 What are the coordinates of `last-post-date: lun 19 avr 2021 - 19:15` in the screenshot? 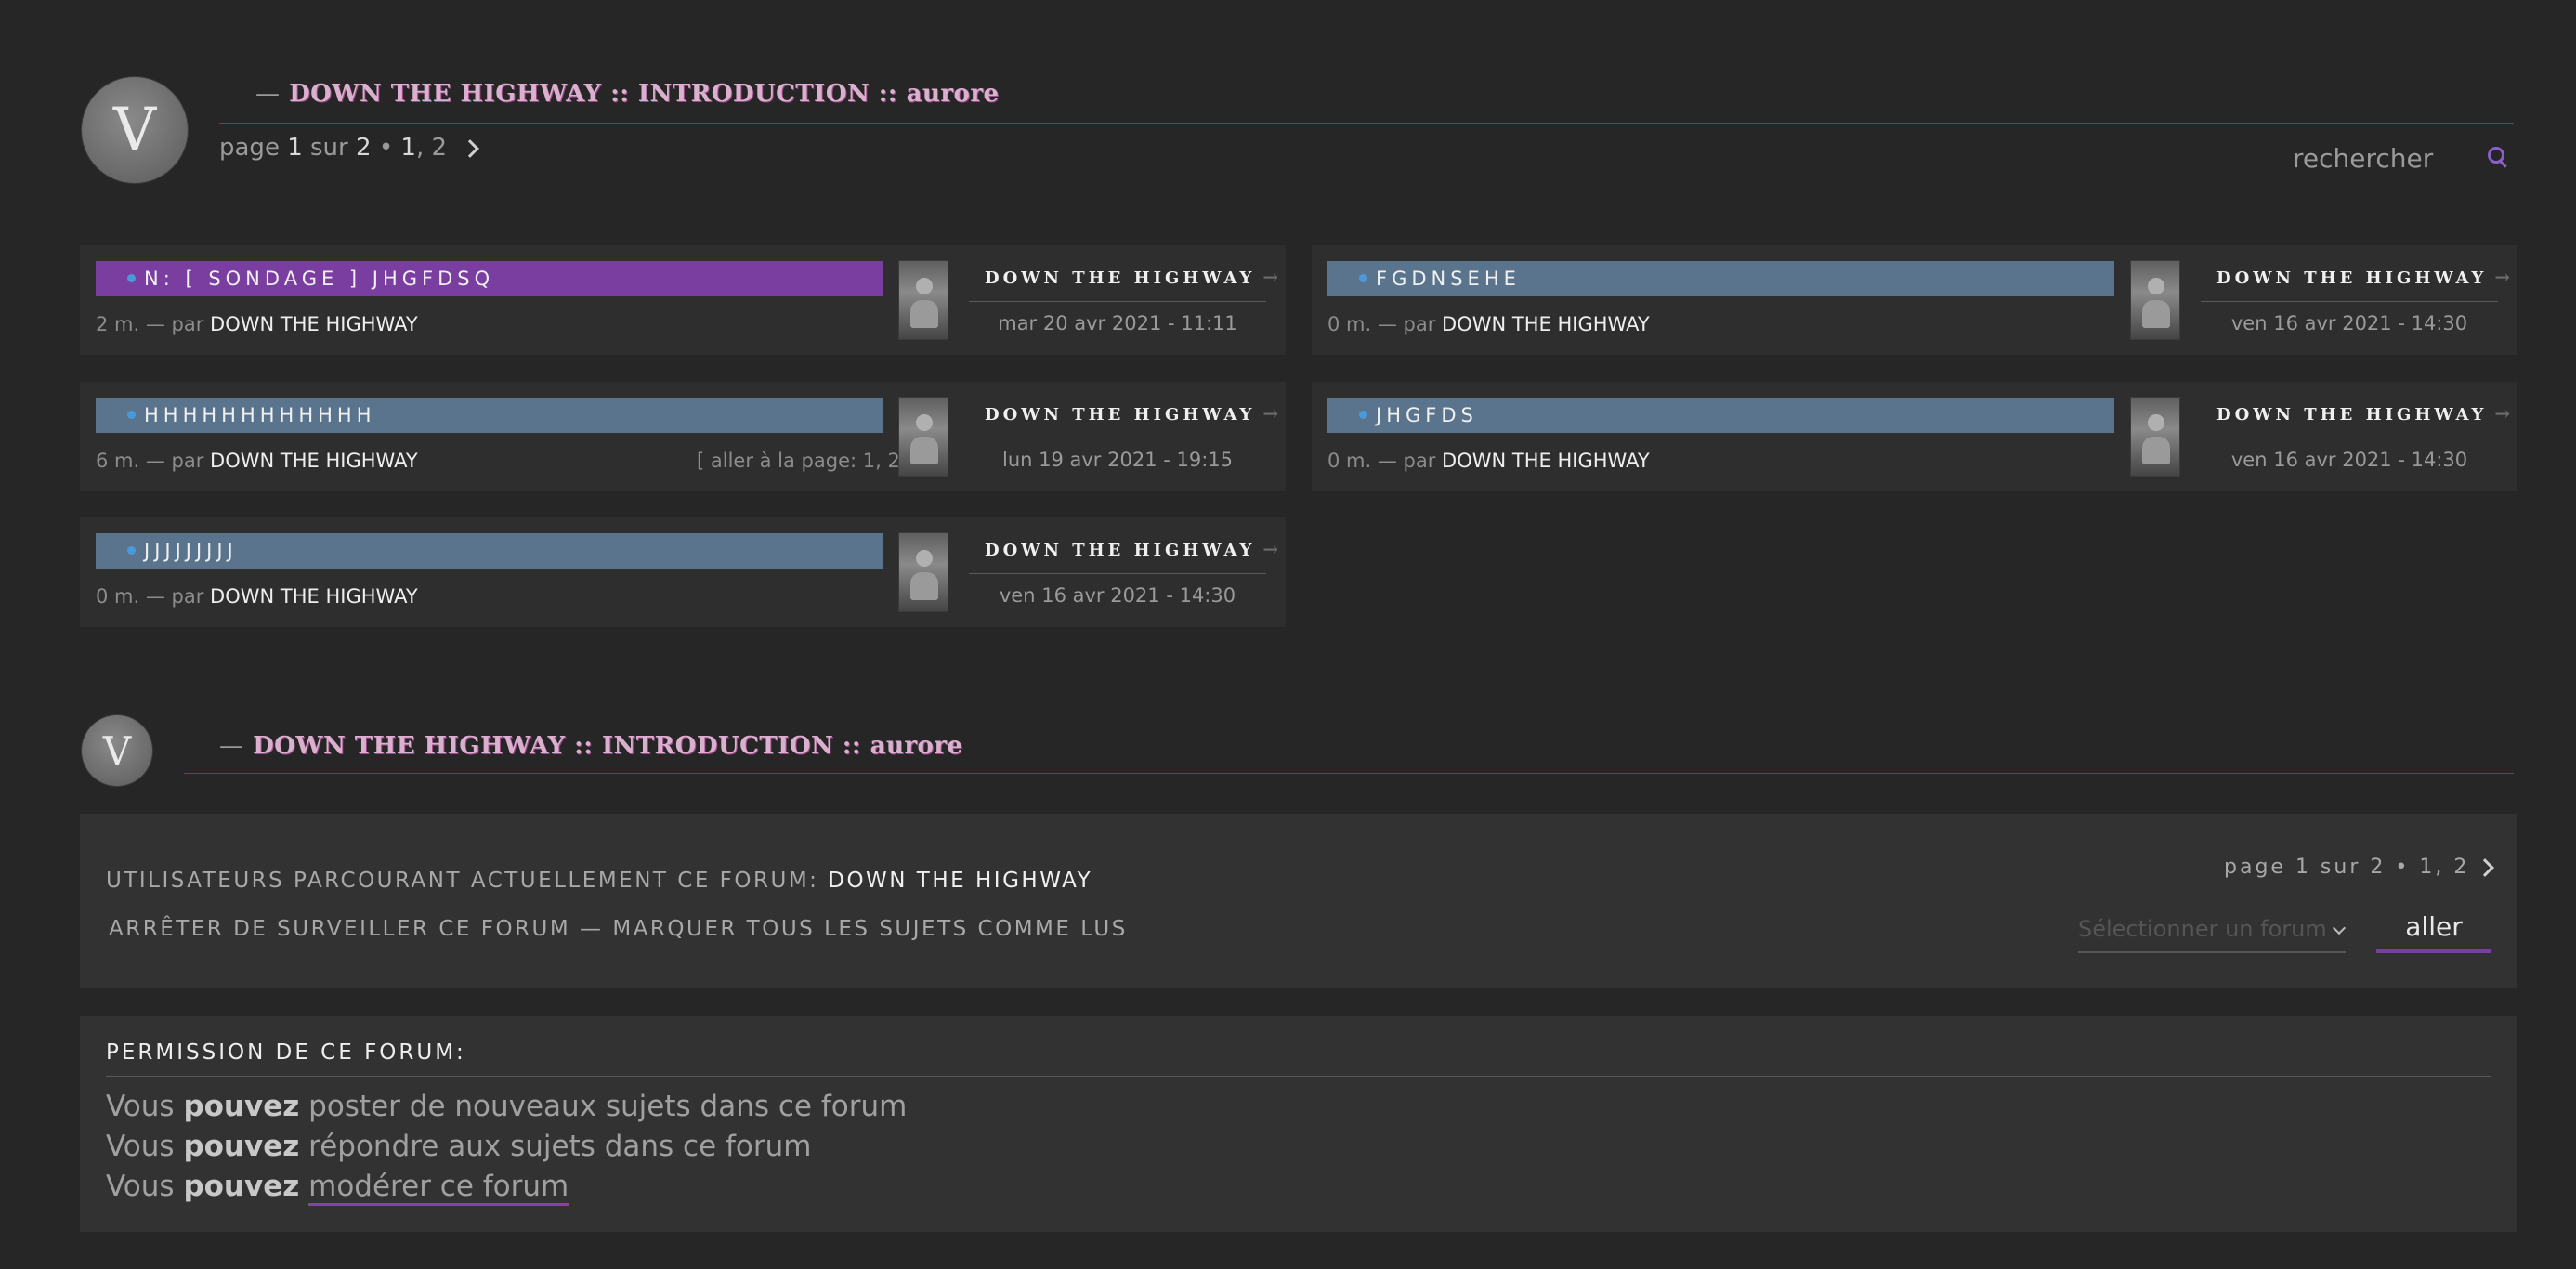 It's located at (1117, 460).